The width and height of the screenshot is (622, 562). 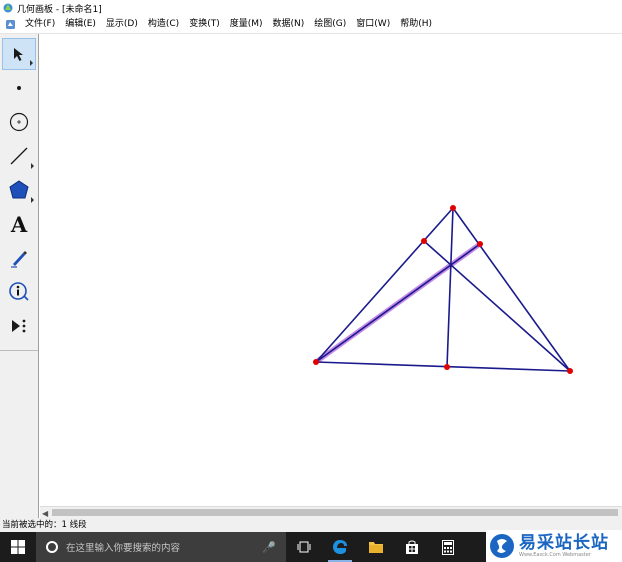 I want to click on foot-point-bottom-side, so click(x=447, y=367).